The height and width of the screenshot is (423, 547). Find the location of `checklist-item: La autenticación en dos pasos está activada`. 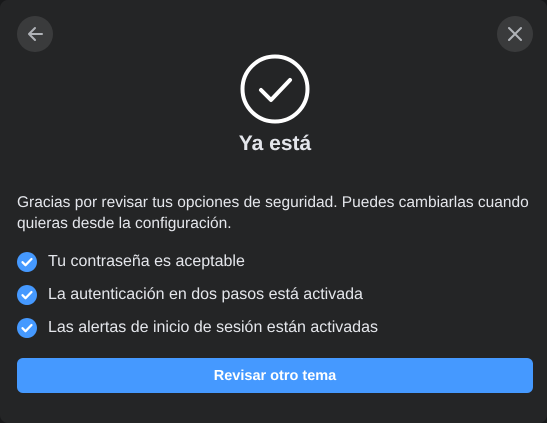

checklist-item: La autenticación en dos pasos está activada is located at coordinates (205, 295).